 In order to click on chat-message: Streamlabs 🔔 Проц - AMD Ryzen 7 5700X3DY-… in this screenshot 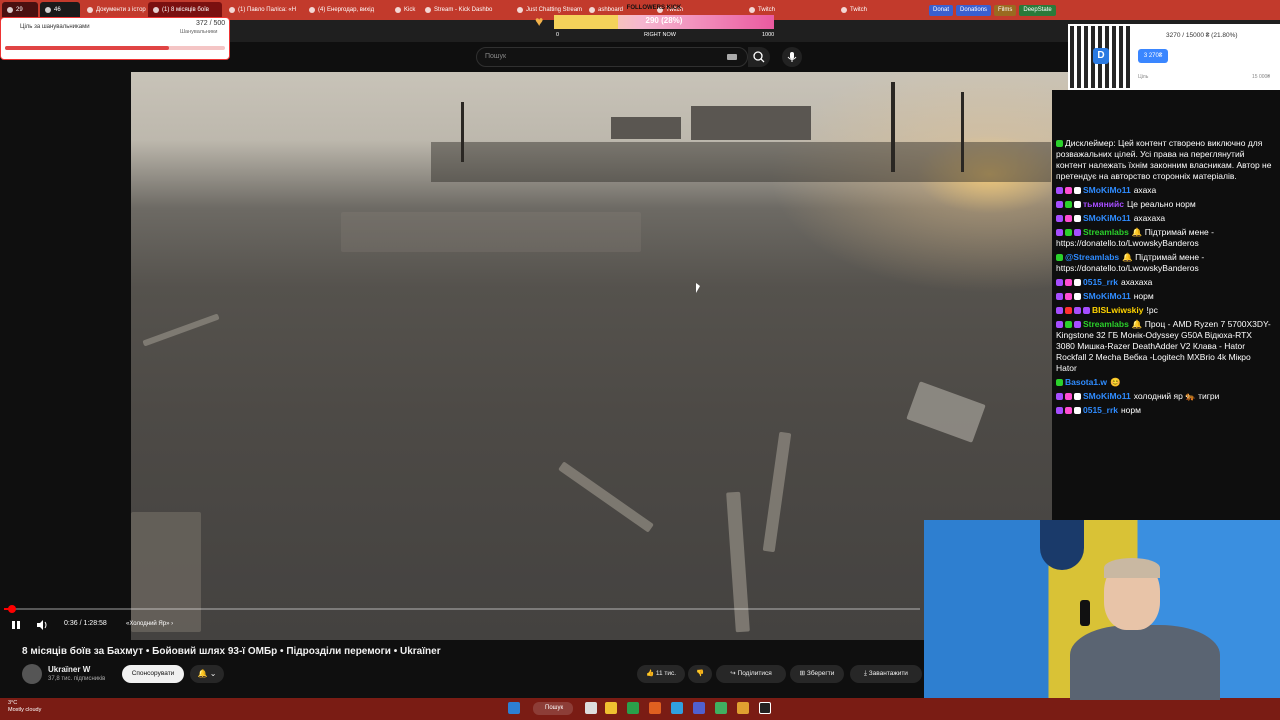, I will do `click(1164, 346)`.